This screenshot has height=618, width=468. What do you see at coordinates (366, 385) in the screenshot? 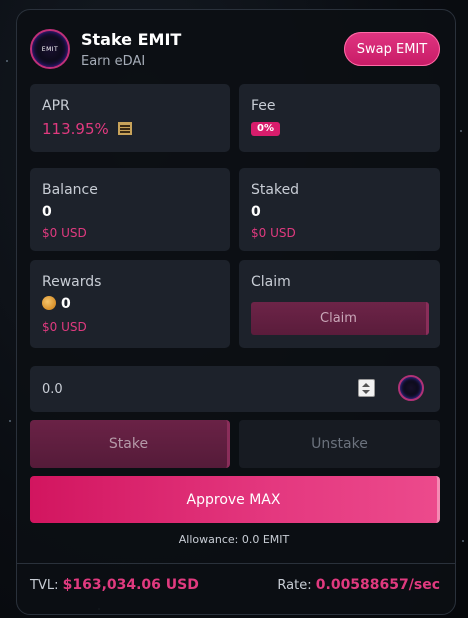
I see `stepper-up-icon` at bounding box center [366, 385].